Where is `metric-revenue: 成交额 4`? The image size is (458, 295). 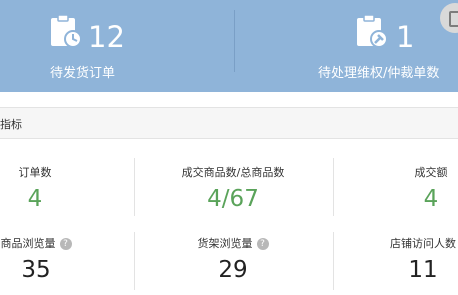
metric-revenue: 成交额 4 is located at coordinates (431, 188).